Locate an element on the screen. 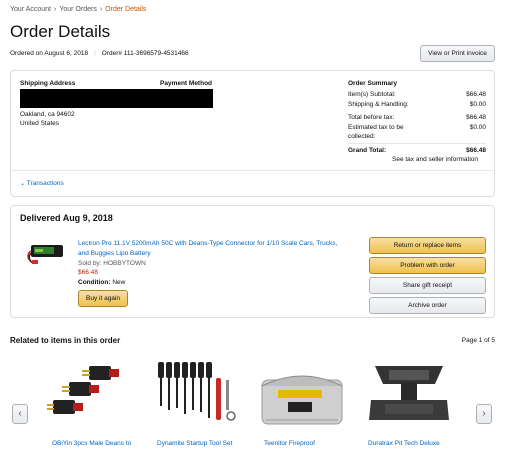 This screenshot has height=450, width=505. product-image is located at coordinates (46, 254).